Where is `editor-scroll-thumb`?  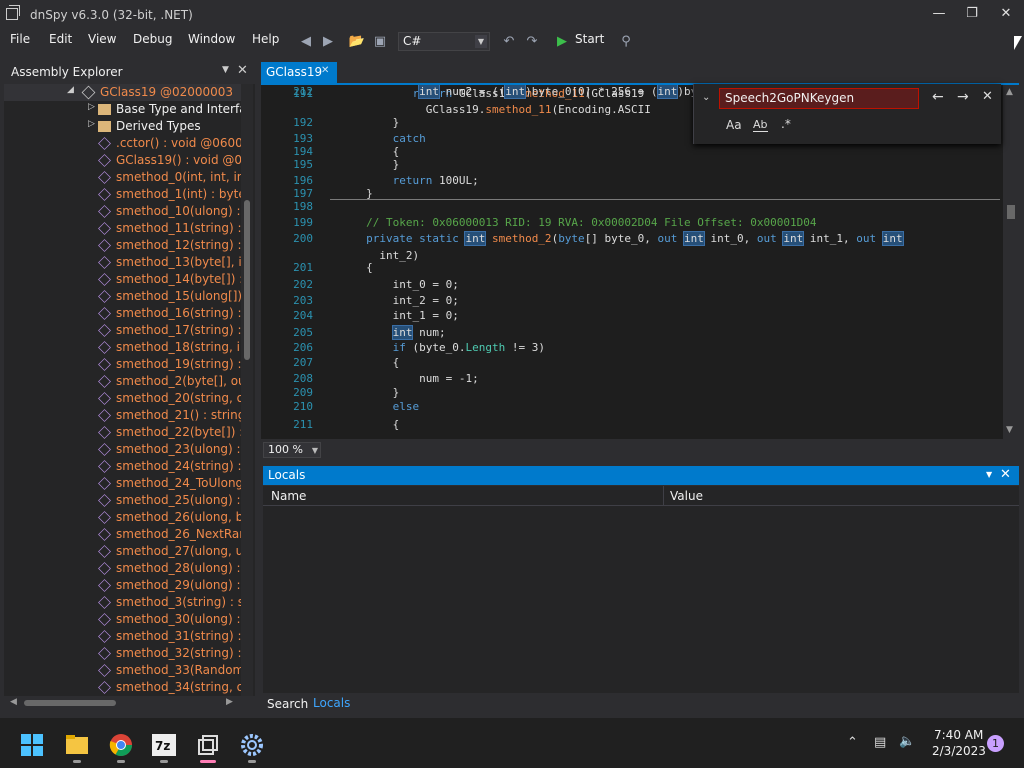
editor-scroll-thumb is located at coordinates (1011, 212).